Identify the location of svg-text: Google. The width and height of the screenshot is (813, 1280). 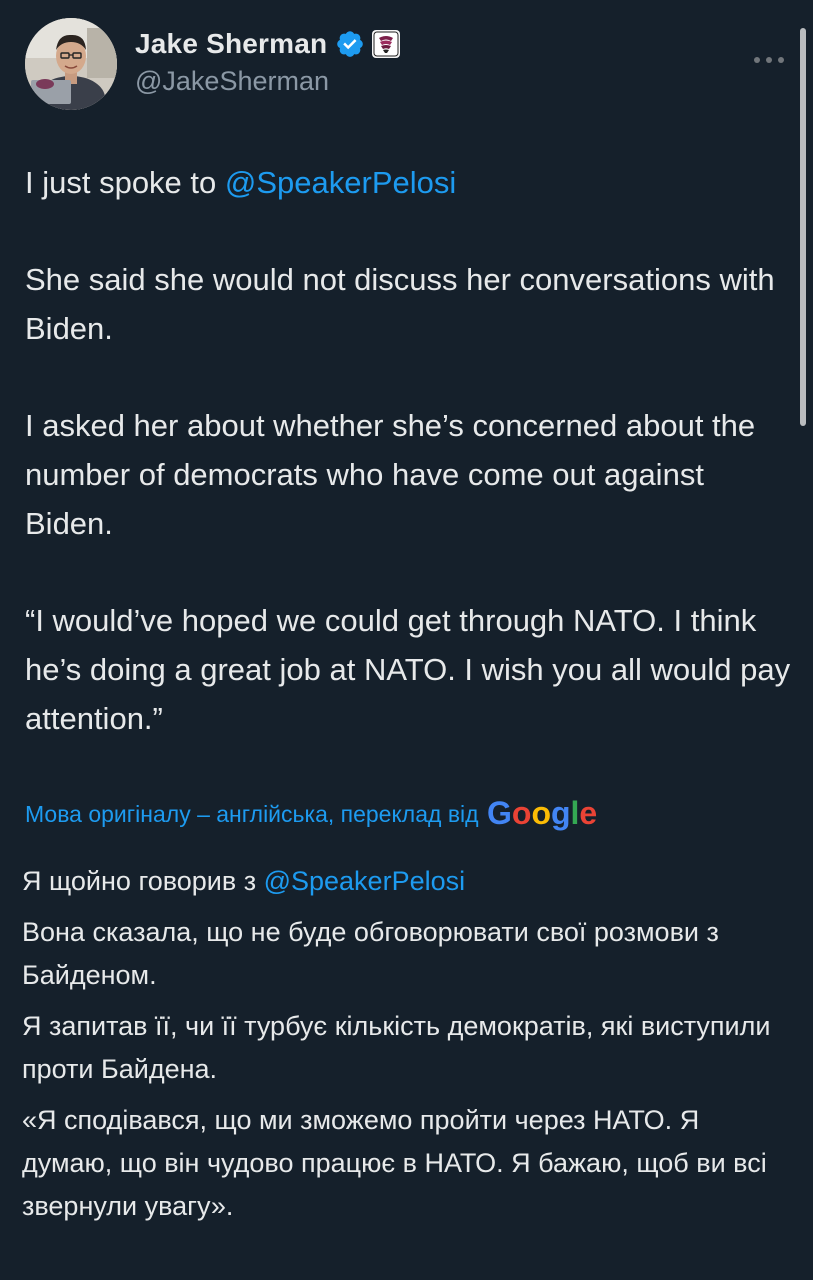
(542, 813).